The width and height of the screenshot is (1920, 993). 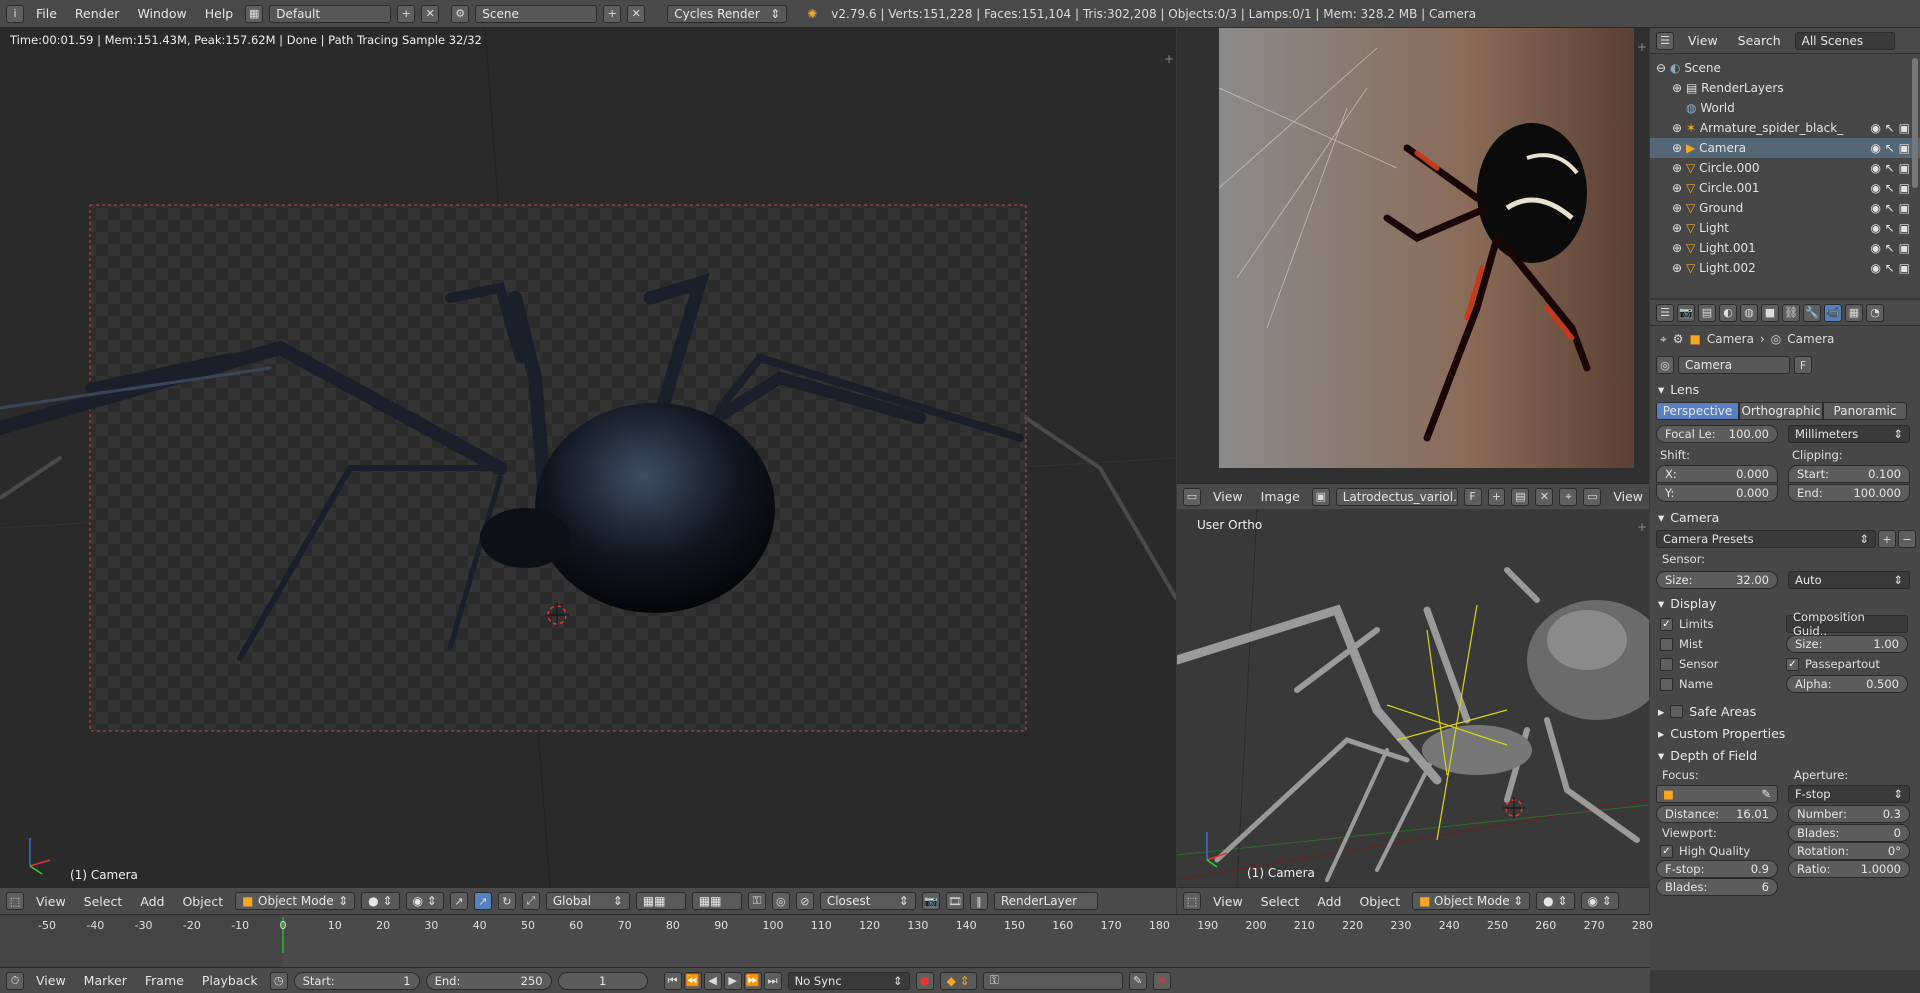 What do you see at coordinates (1785, 208) in the screenshot?
I see `tree-item-ground: ⊕ ▽ Ground ◉ ↖ ▣` at bounding box center [1785, 208].